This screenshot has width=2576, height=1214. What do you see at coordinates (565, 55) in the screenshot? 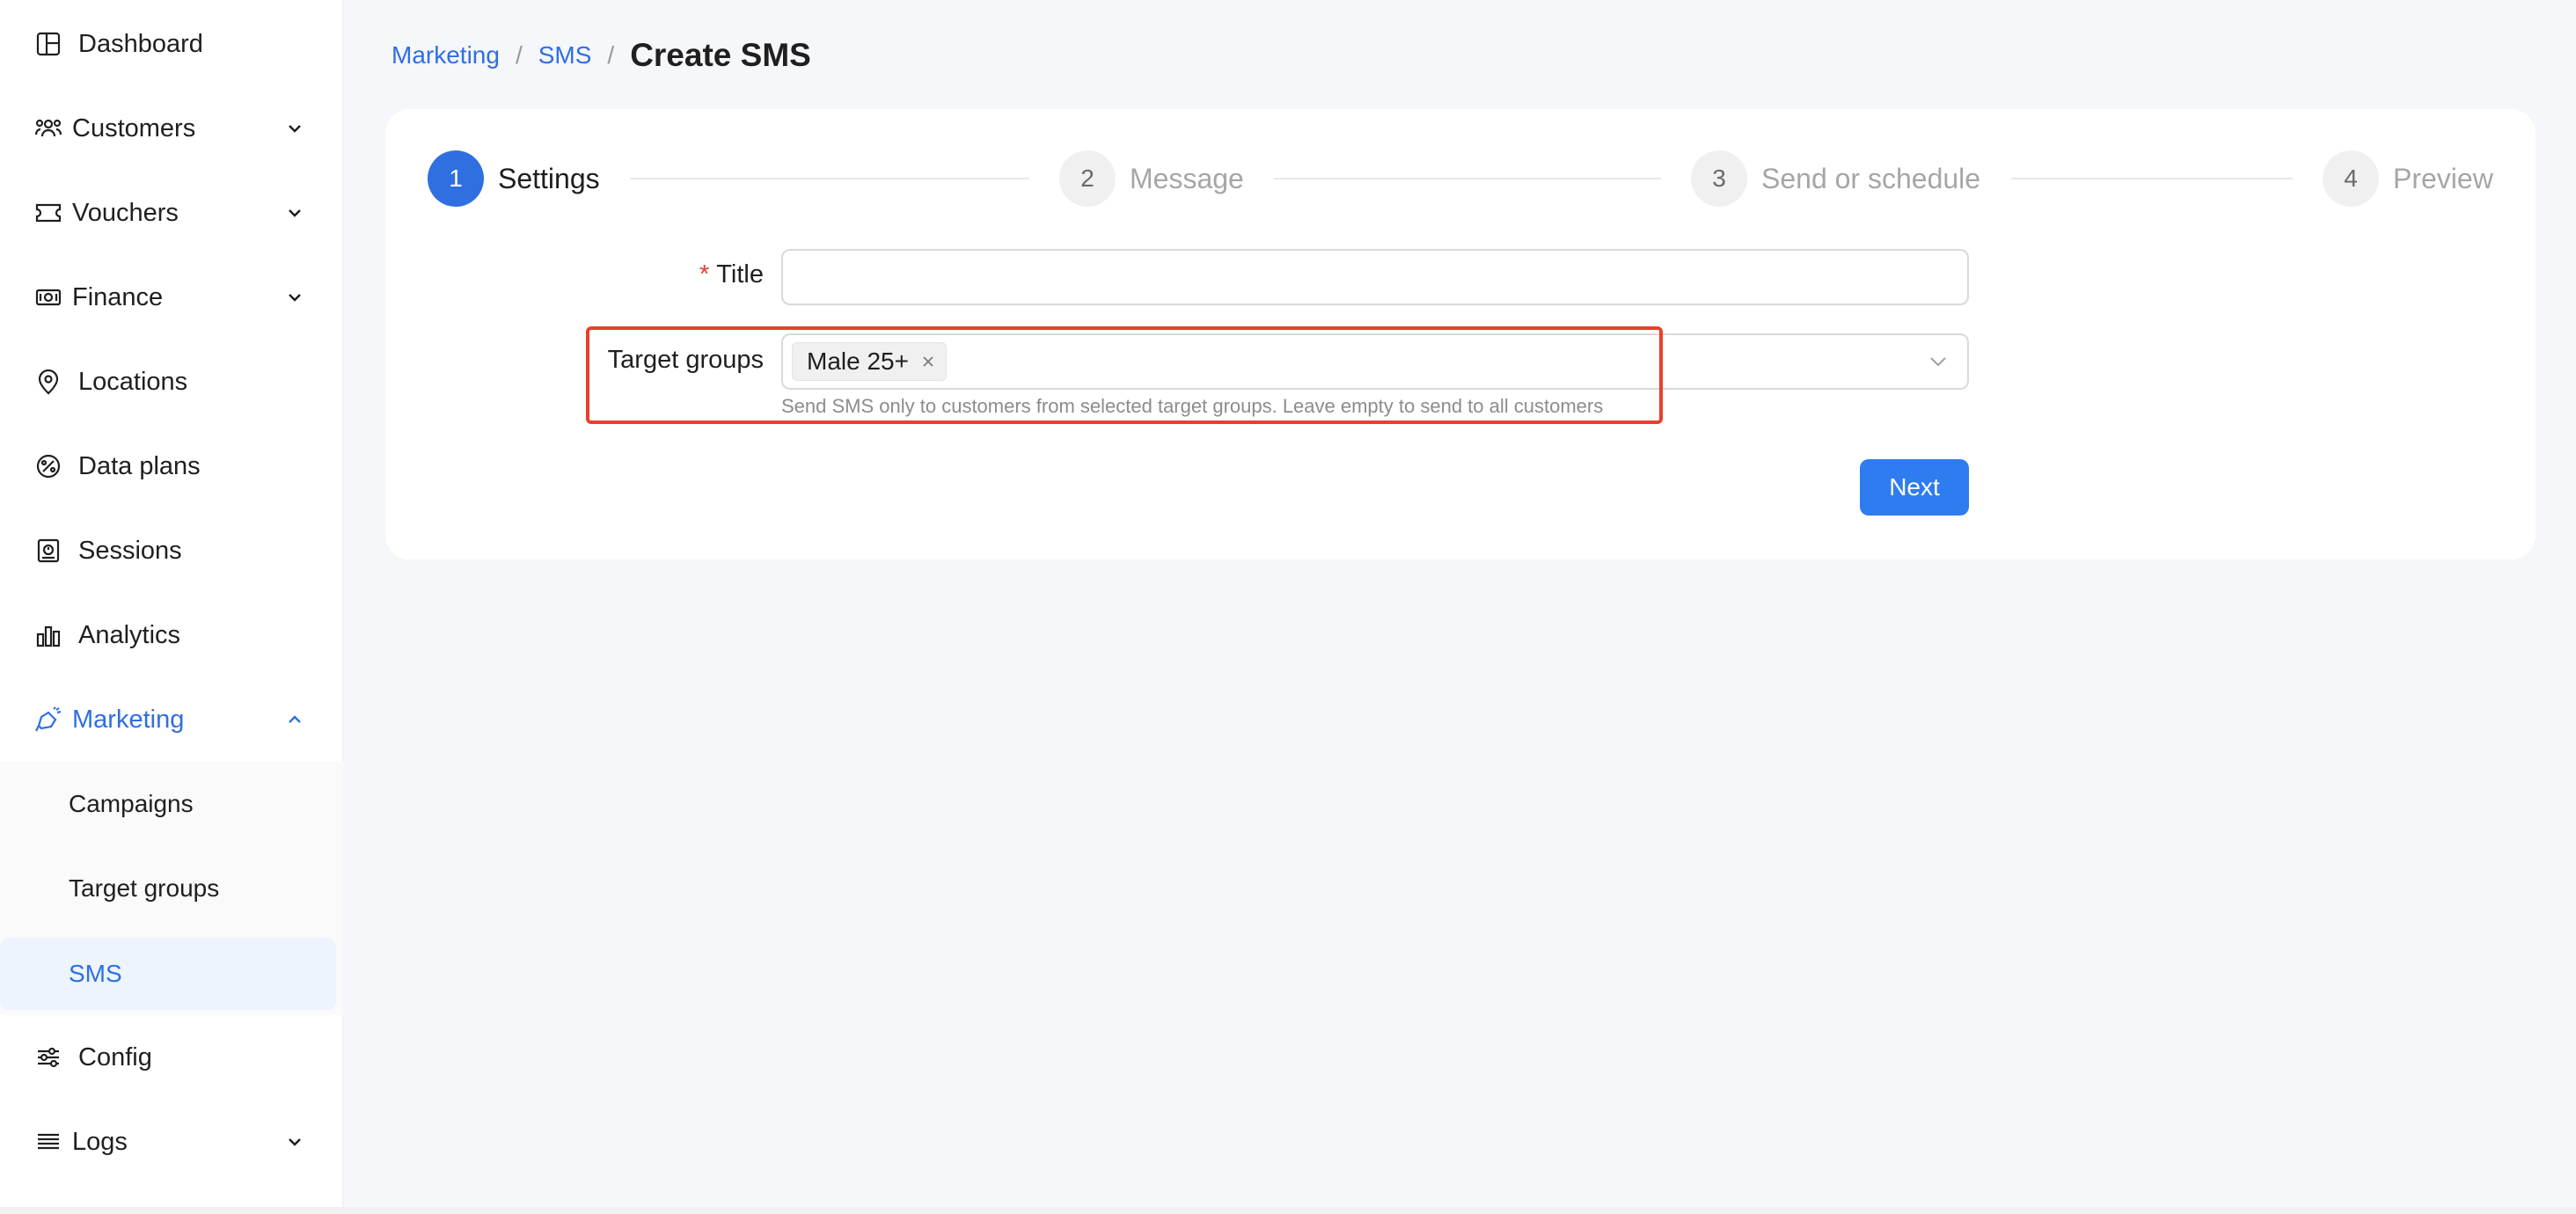
I see `breadcrumb-link-sms: SMS` at bounding box center [565, 55].